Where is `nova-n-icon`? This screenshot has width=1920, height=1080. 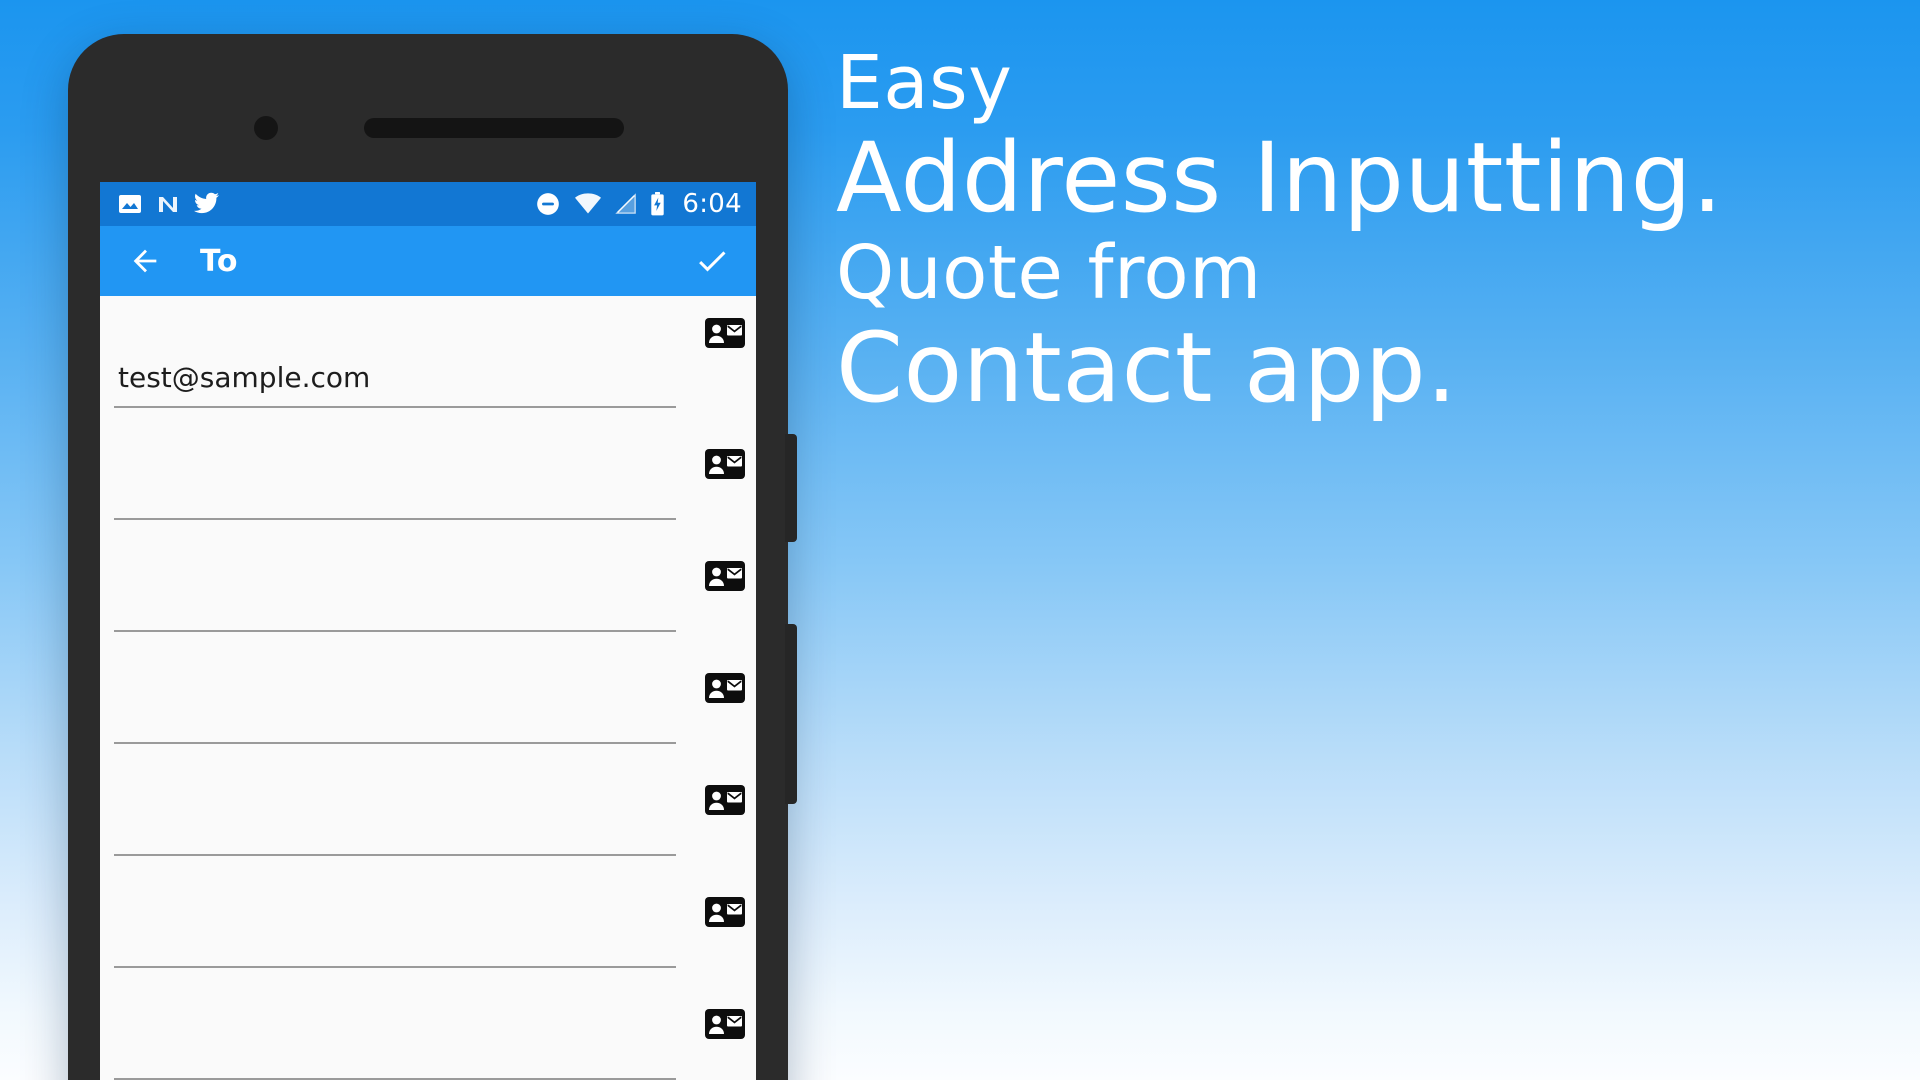 nova-n-icon is located at coordinates (168, 204).